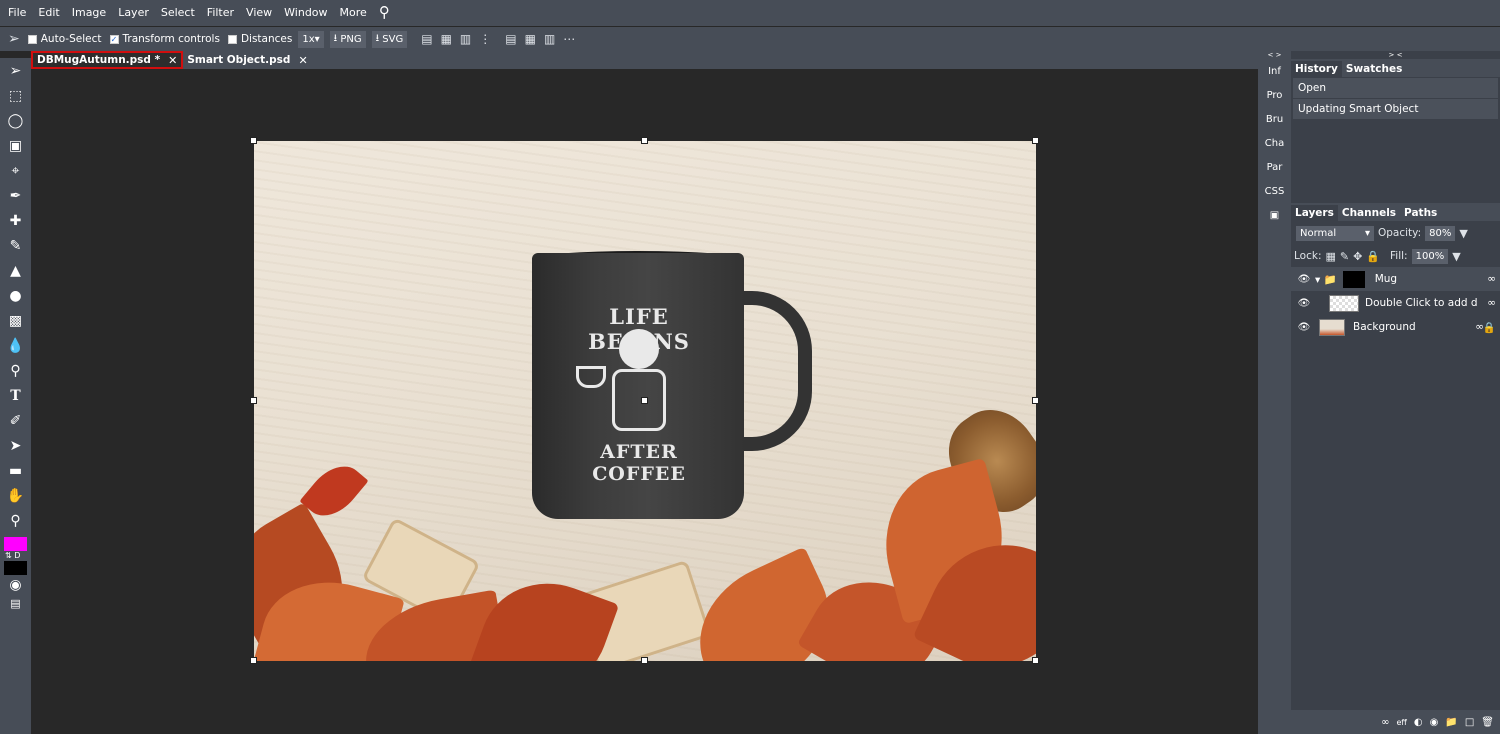  I want to click on strip-character: Cha, so click(1274, 143).